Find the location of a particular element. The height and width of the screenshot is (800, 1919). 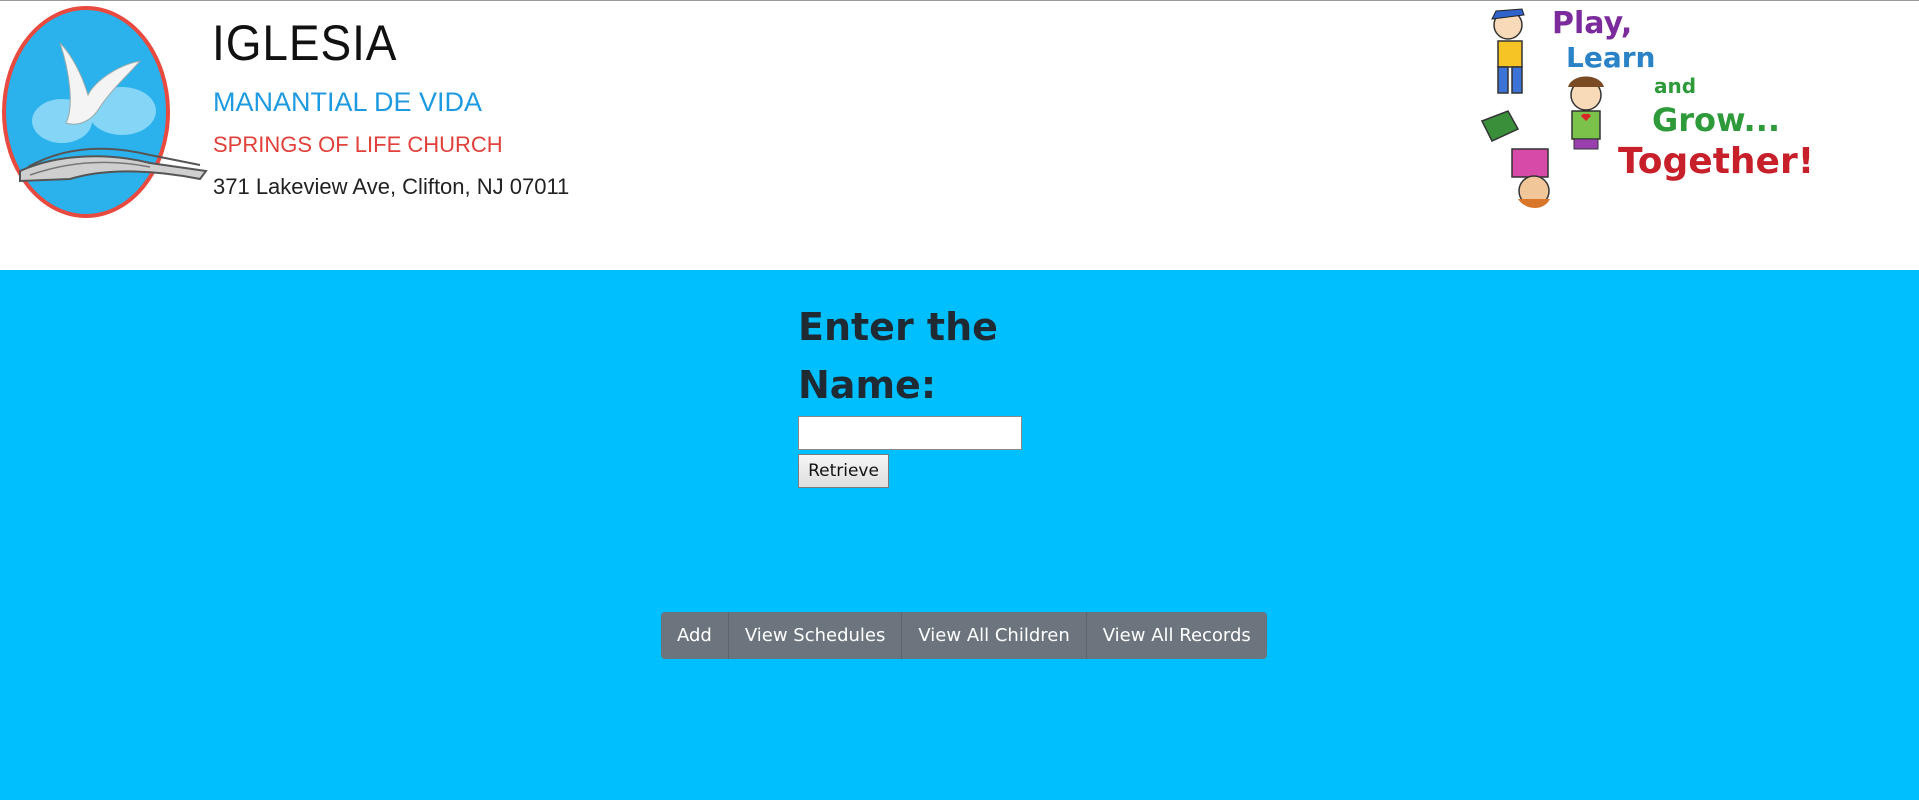

retrieve-button: Retrieve is located at coordinates (843, 471).